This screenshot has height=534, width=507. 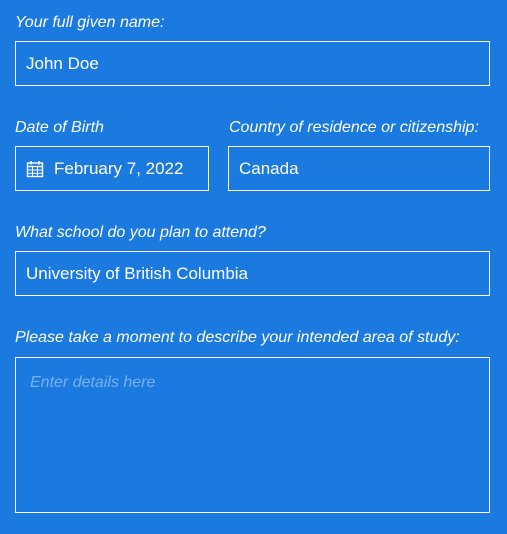 I want to click on dob-label: Date of Birth, so click(x=59, y=127).